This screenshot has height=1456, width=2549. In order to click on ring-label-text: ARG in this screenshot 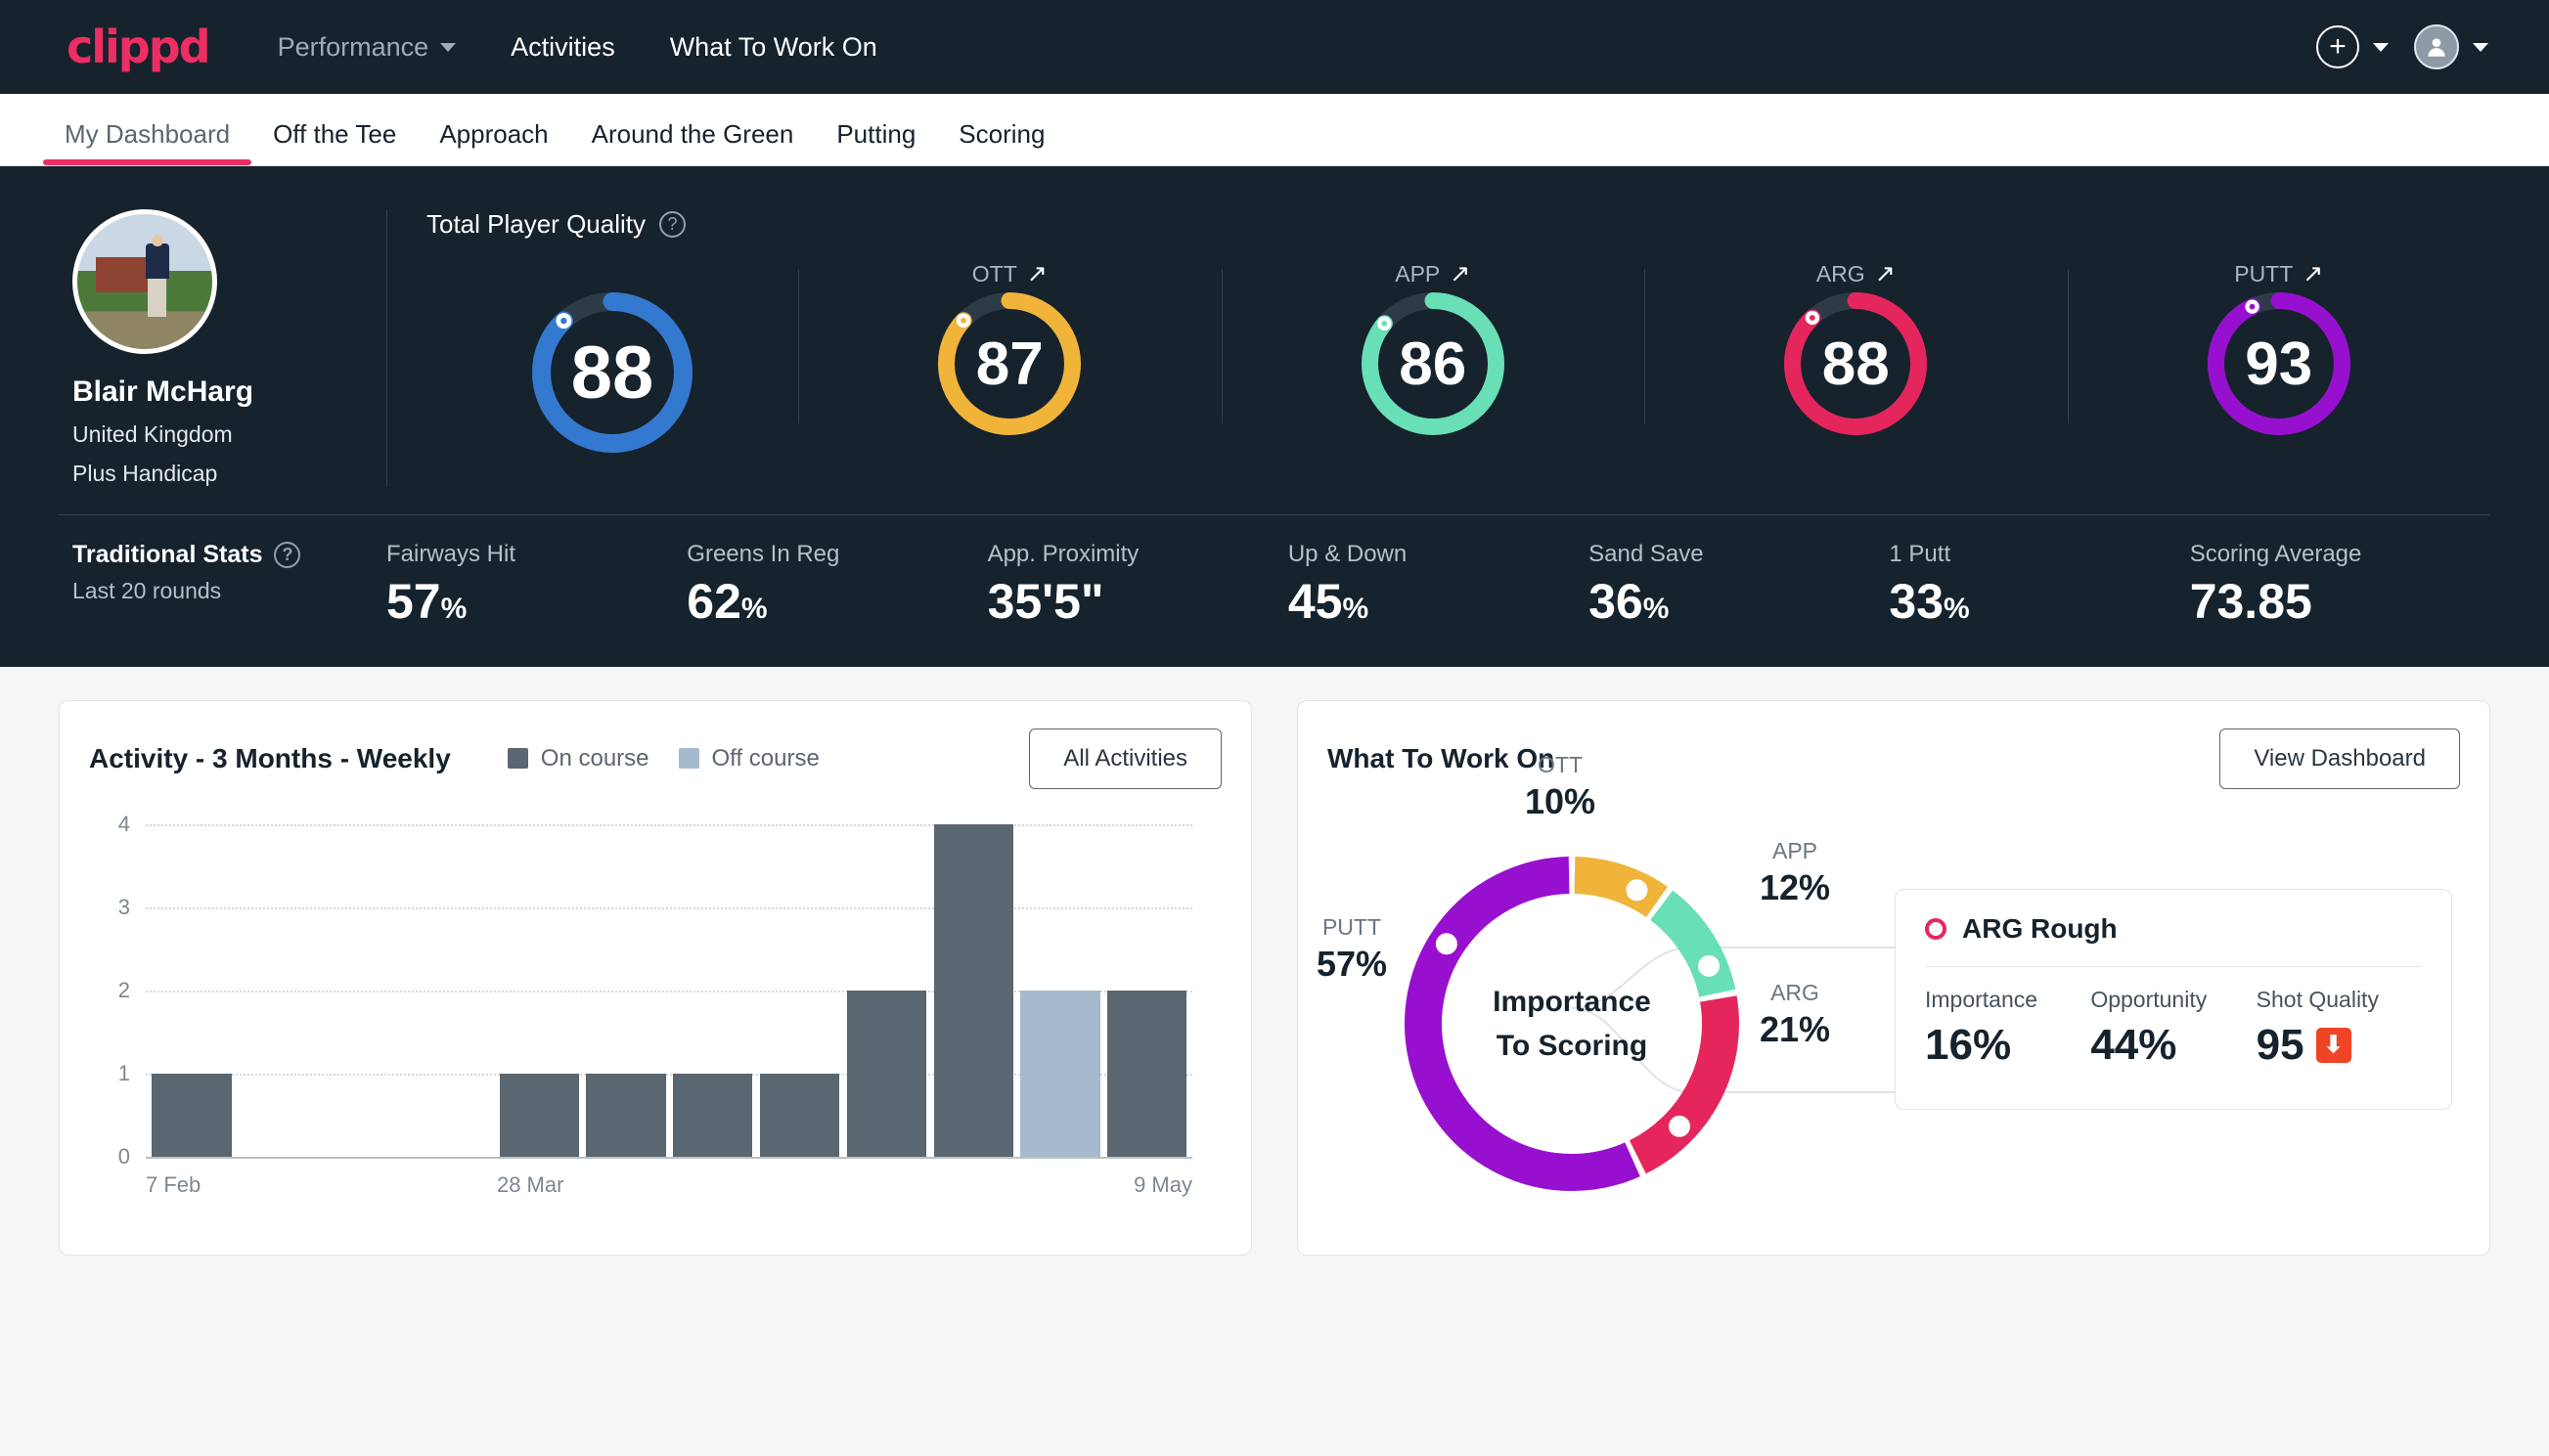, I will do `click(1840, 273)`.